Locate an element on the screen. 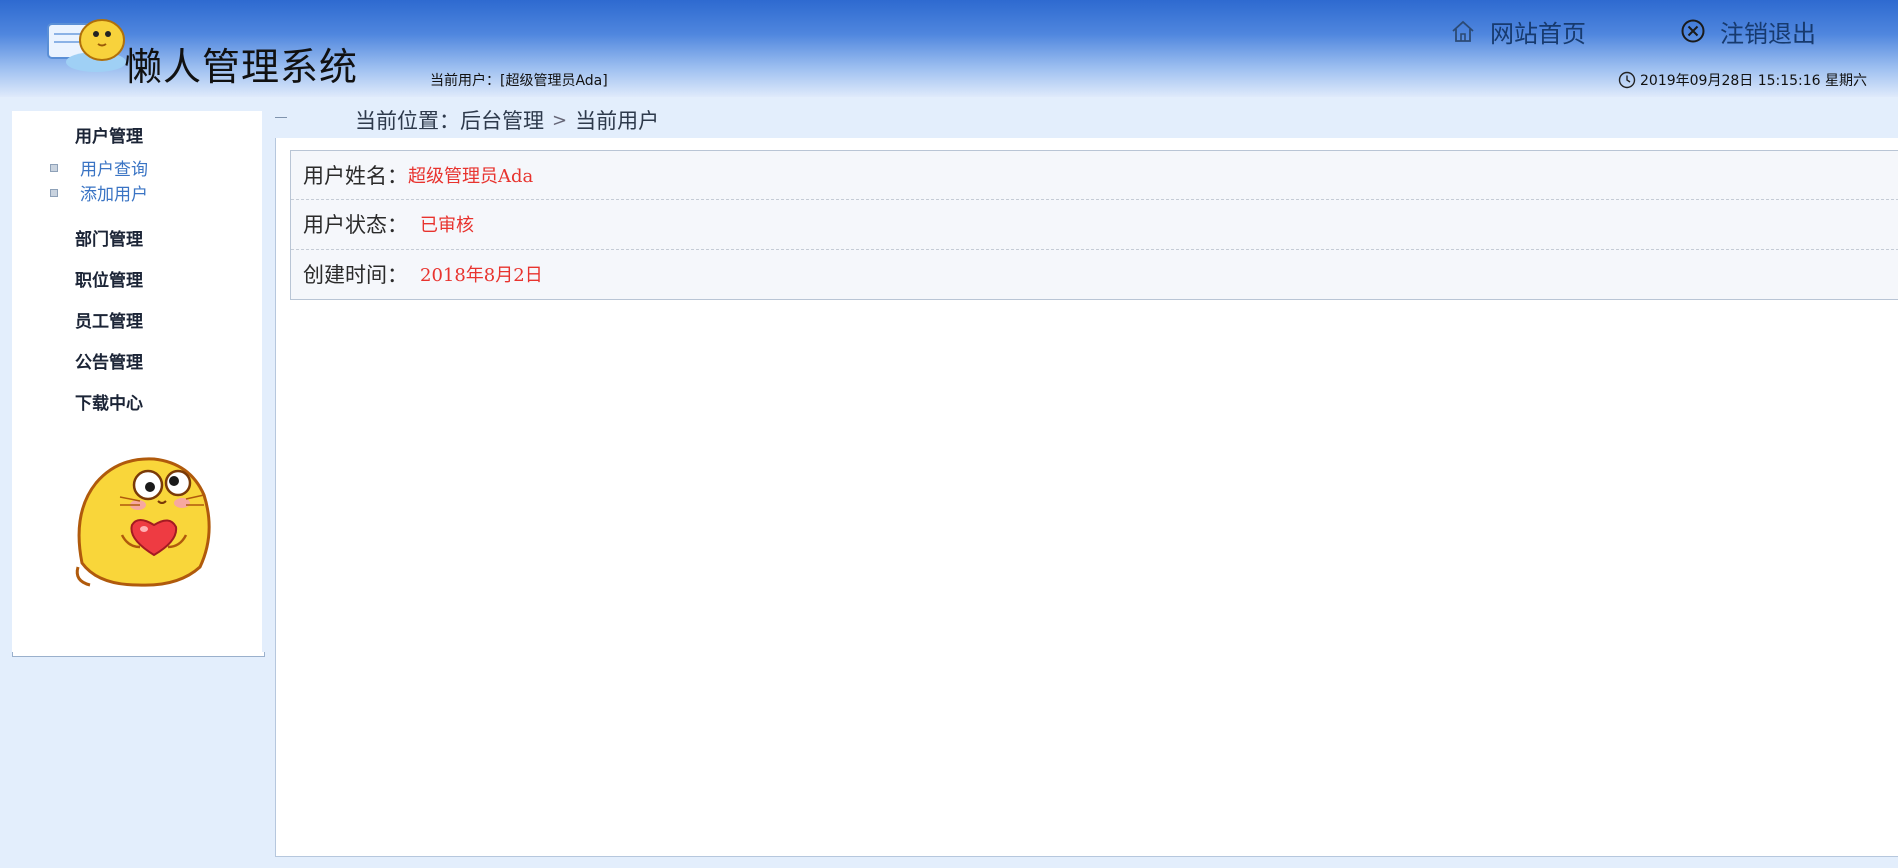  created-time-row: 创建时间： 2018年8月2日 is located at coordinates (1094, 274).